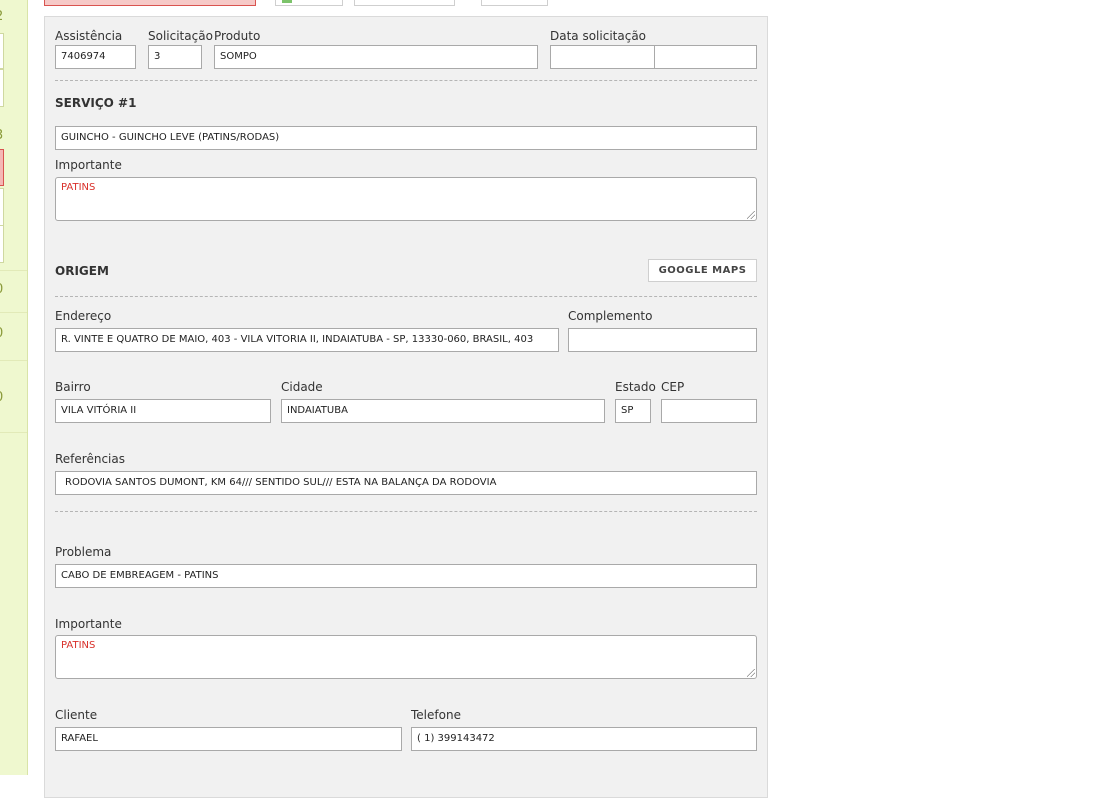 Image resolution: width=1115 pixels, height=798 pixels. I want to click on cidade-label: Cidade, so click(302, 387).